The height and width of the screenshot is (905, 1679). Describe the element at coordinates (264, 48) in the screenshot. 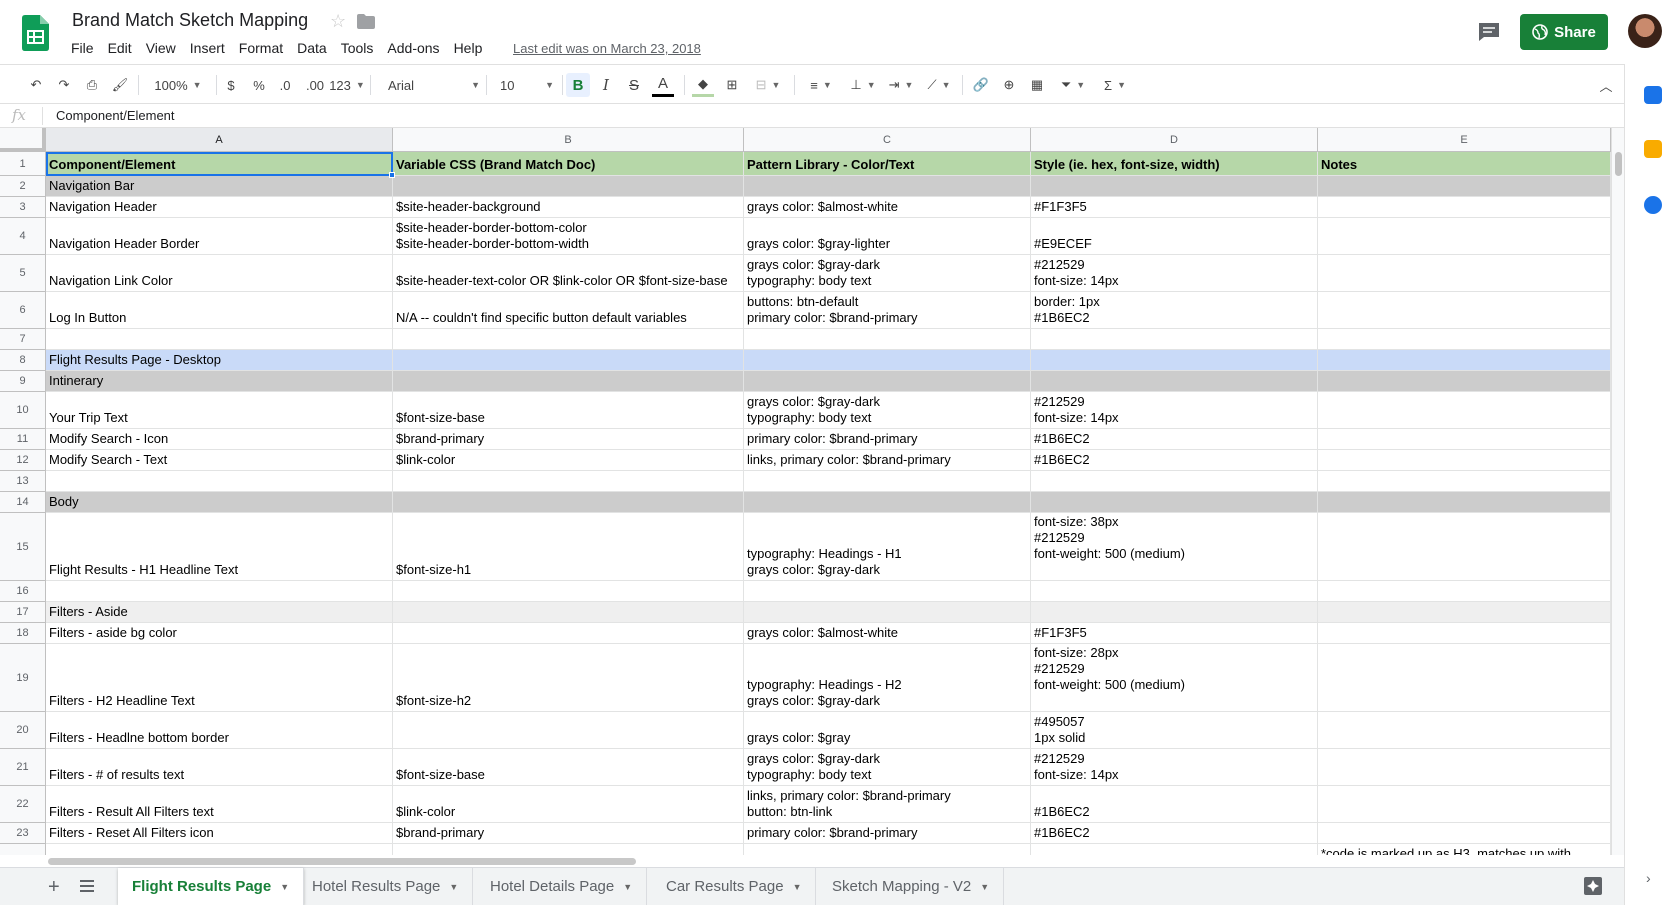

I see `menu-format: Format` at that location.